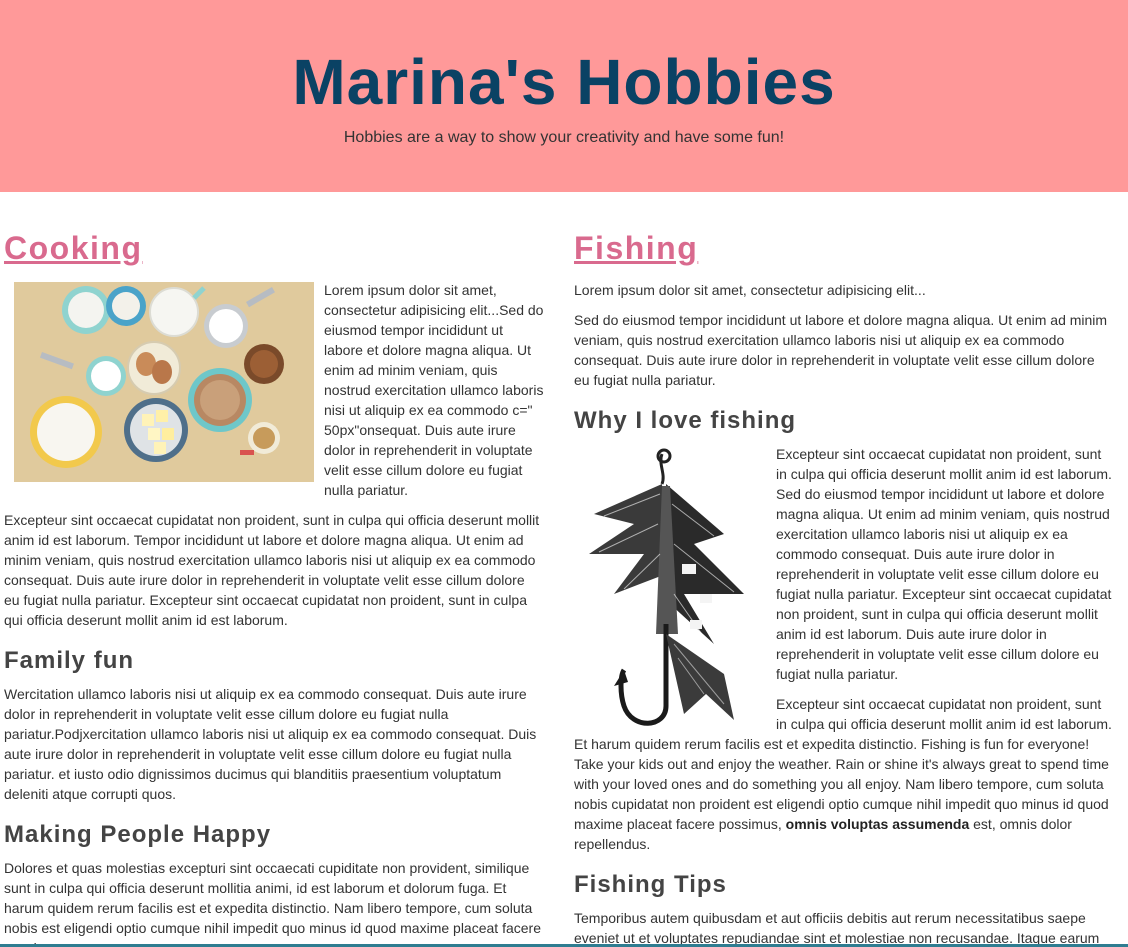 The height and width of the screenshot is (947, 1128). What do you see at coordinates (564, 82) in the screenshot?
I see `site-title: Marina's Hobbies` at bounding box center [564, 82].